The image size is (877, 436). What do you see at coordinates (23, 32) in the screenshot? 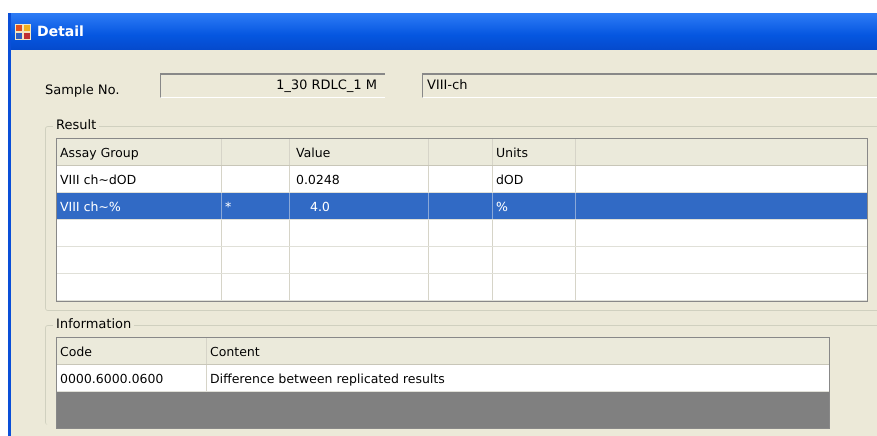
I see `app-icon` at bounding box center [23, 32].